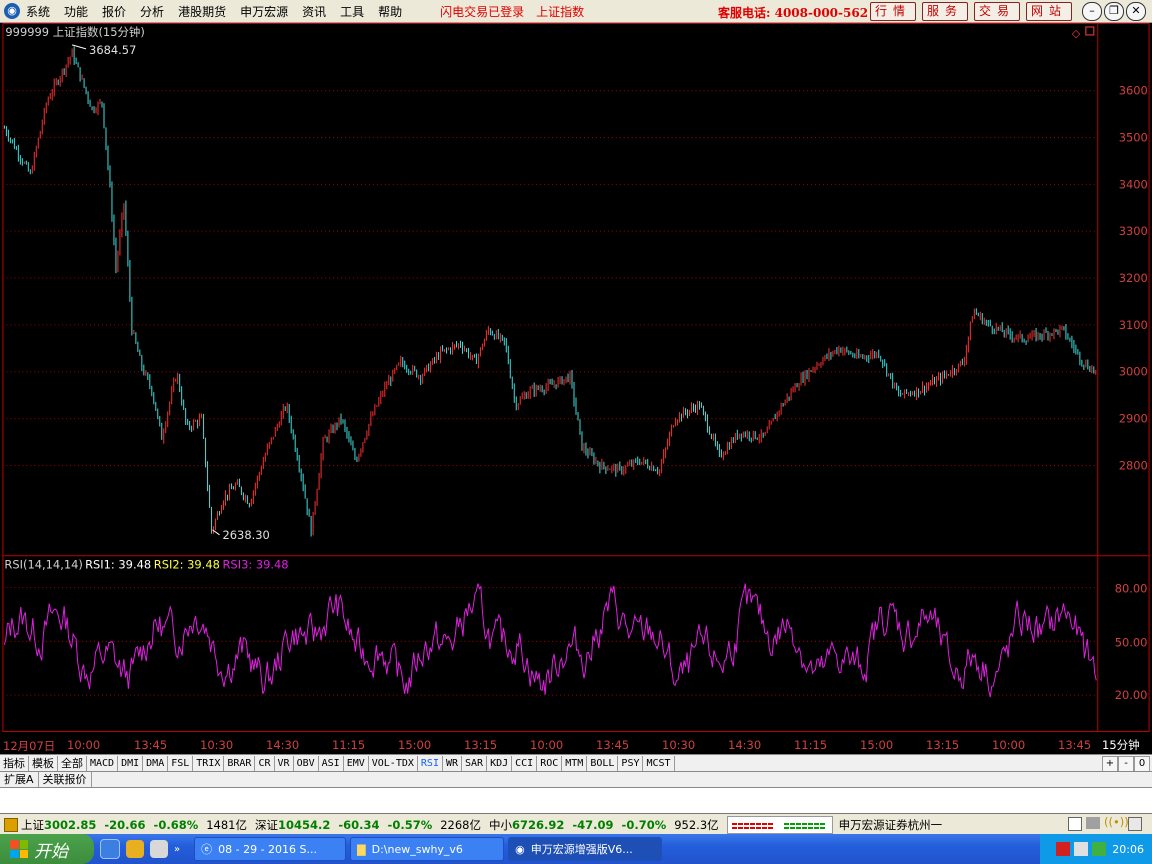  What do you see at coordinates (1133, 465) in the screenshot?
I see `price-tick-label: 2800` at bounding box center [1133, 465].